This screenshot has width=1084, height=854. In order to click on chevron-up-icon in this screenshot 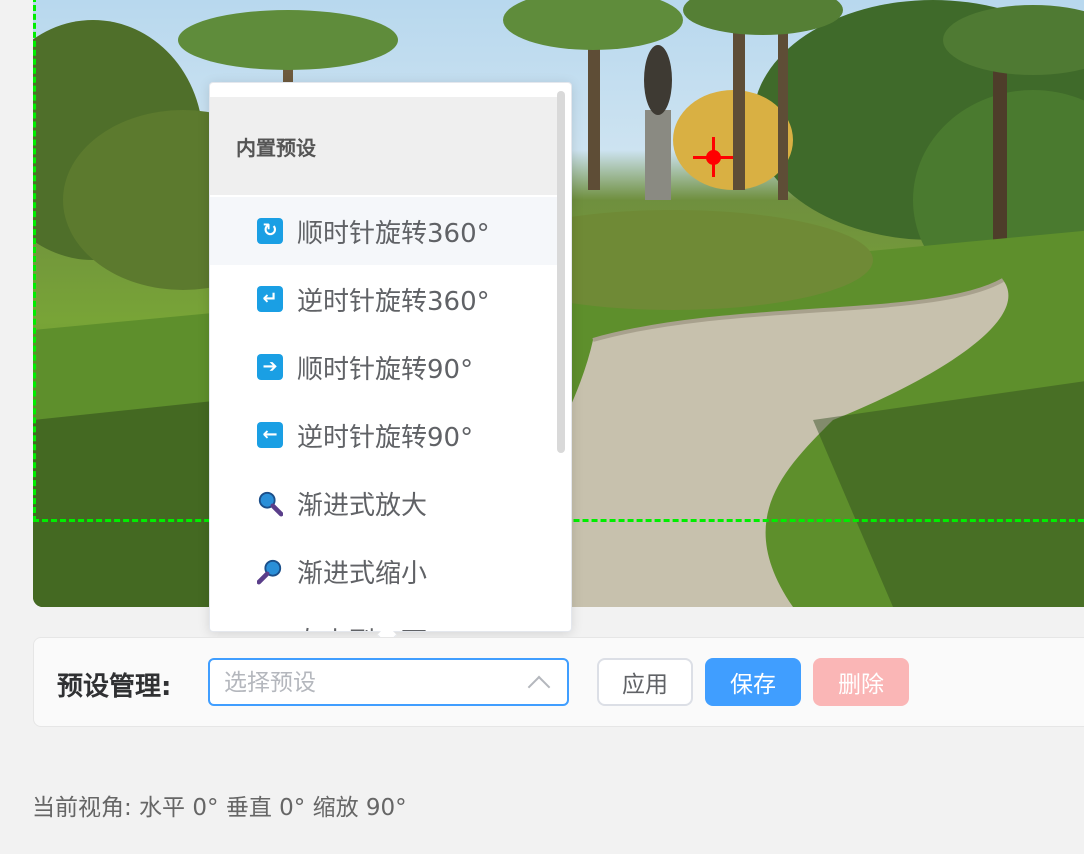, I will do `click(539, 687)`.